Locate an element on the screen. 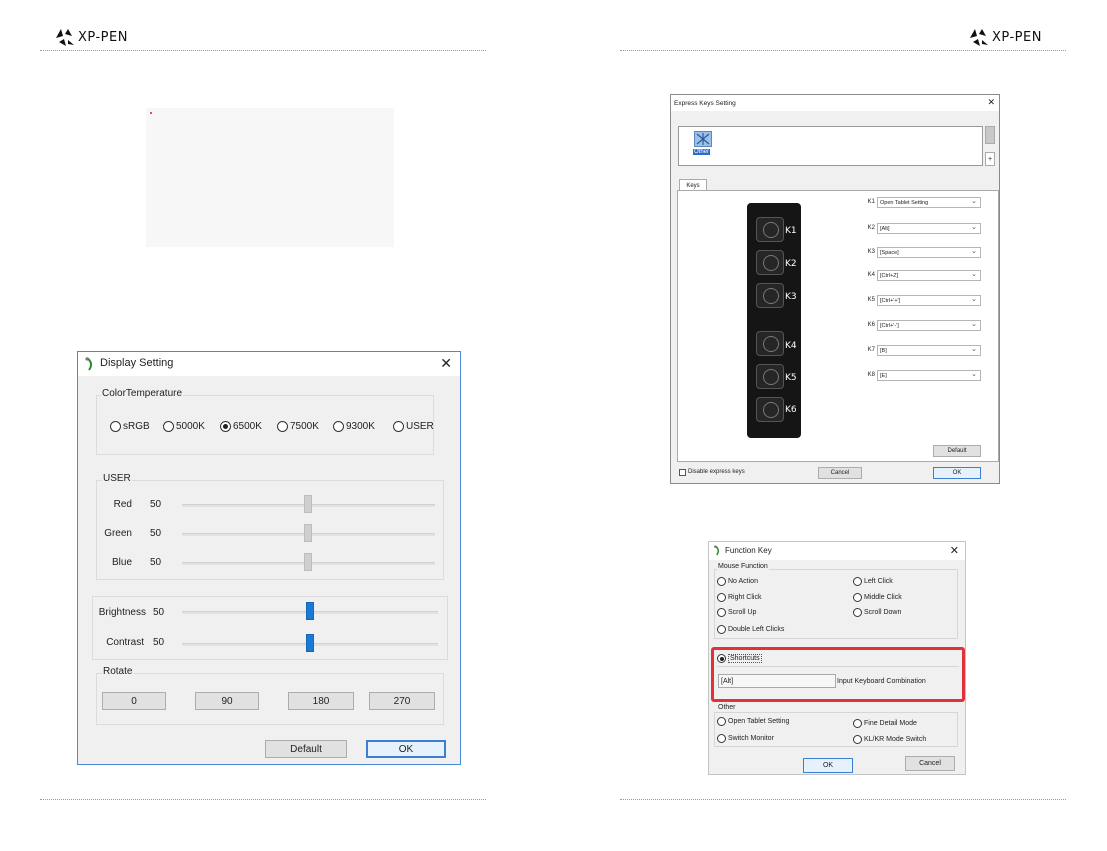 This screenshot has height=851, width=1107. brightness-value: 50 is located at coordinates (159, 612).